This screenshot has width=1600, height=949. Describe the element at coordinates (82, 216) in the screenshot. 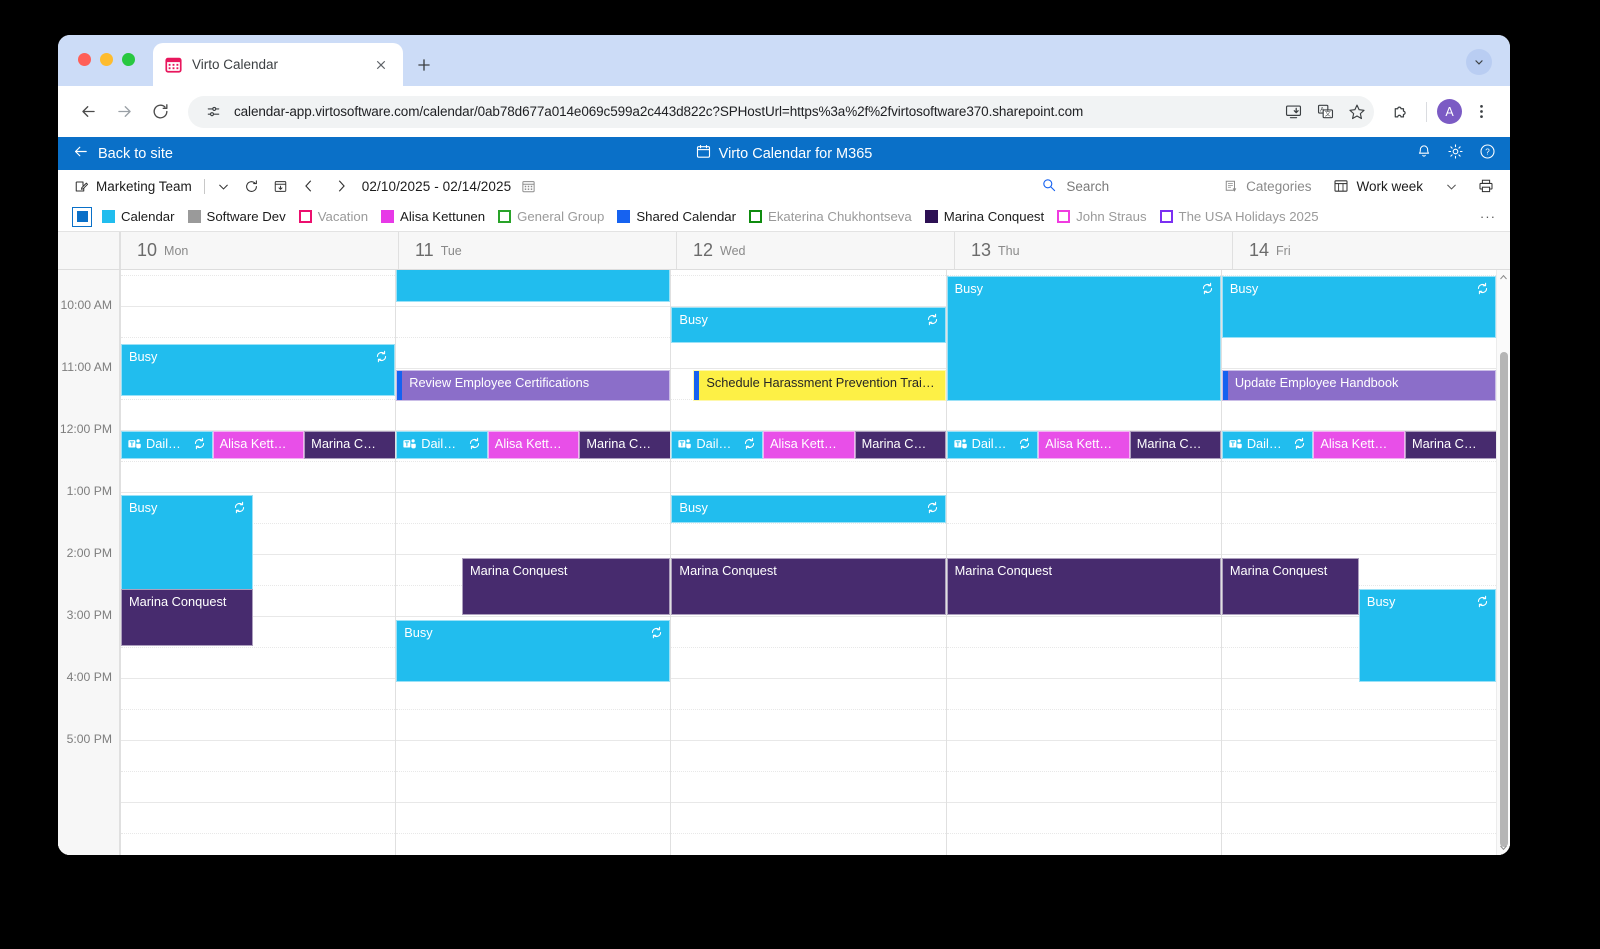

I see `select-all-checkbox-icon` at that location.